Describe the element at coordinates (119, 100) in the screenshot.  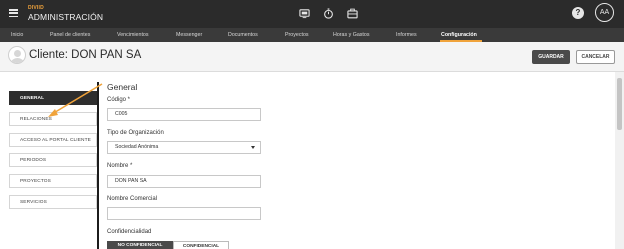
I see `codigo-label: Código *` at that location.